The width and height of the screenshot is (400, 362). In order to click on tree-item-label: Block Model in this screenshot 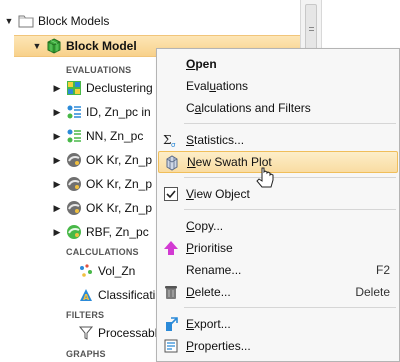, I will do `click(101, 46)`.